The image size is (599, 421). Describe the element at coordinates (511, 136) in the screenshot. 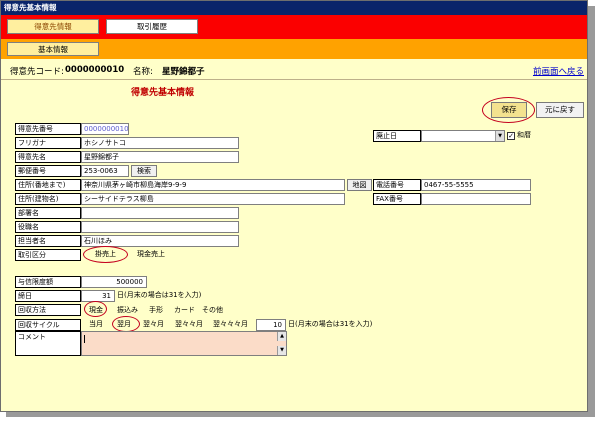

I see `wareki-checkbox: ✓` at that location.